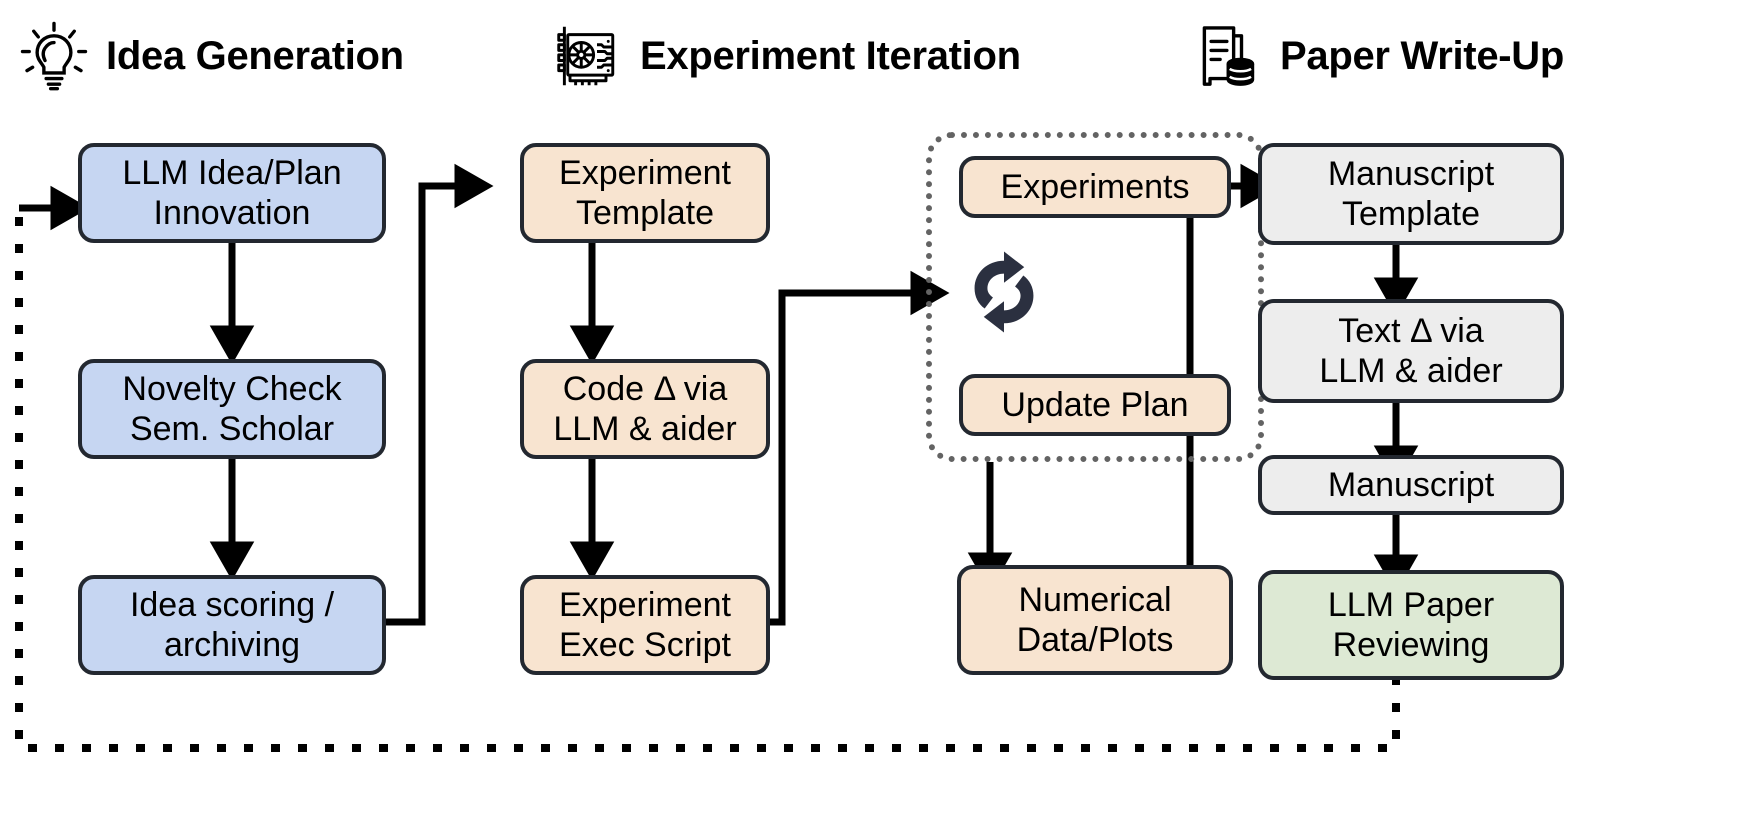  Describe the element at coordinates (1095, 187) in the screenshot. I see `node-experiments: Experiments` at that location.